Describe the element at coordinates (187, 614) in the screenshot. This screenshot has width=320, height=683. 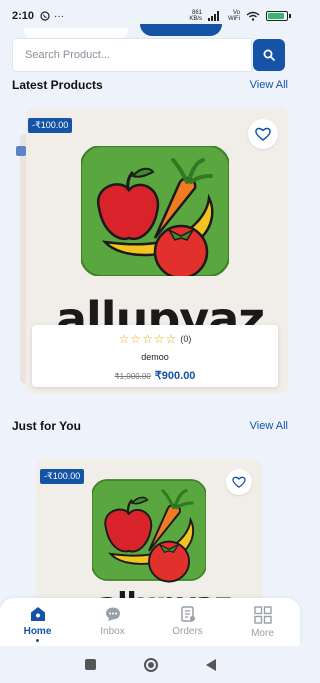
I see `orders-icon` at that location.